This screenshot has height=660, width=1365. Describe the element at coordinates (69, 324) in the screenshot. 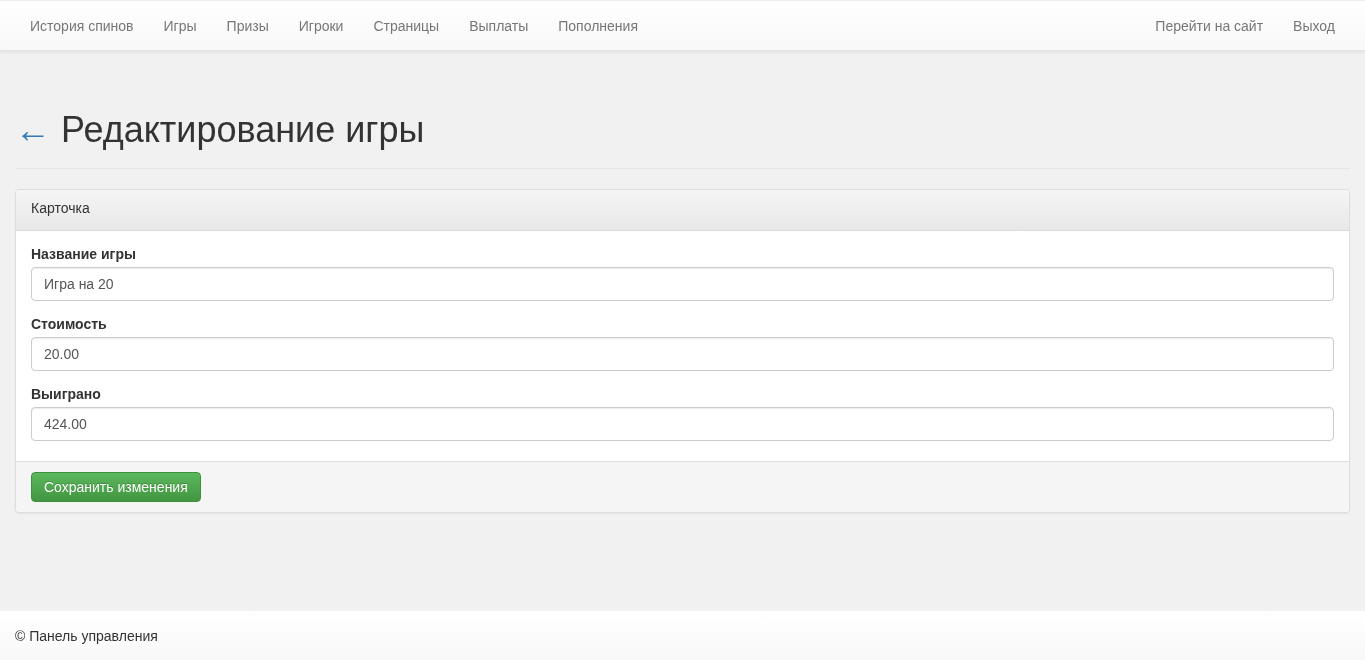

I see `field-label: Стоимость` at that location.